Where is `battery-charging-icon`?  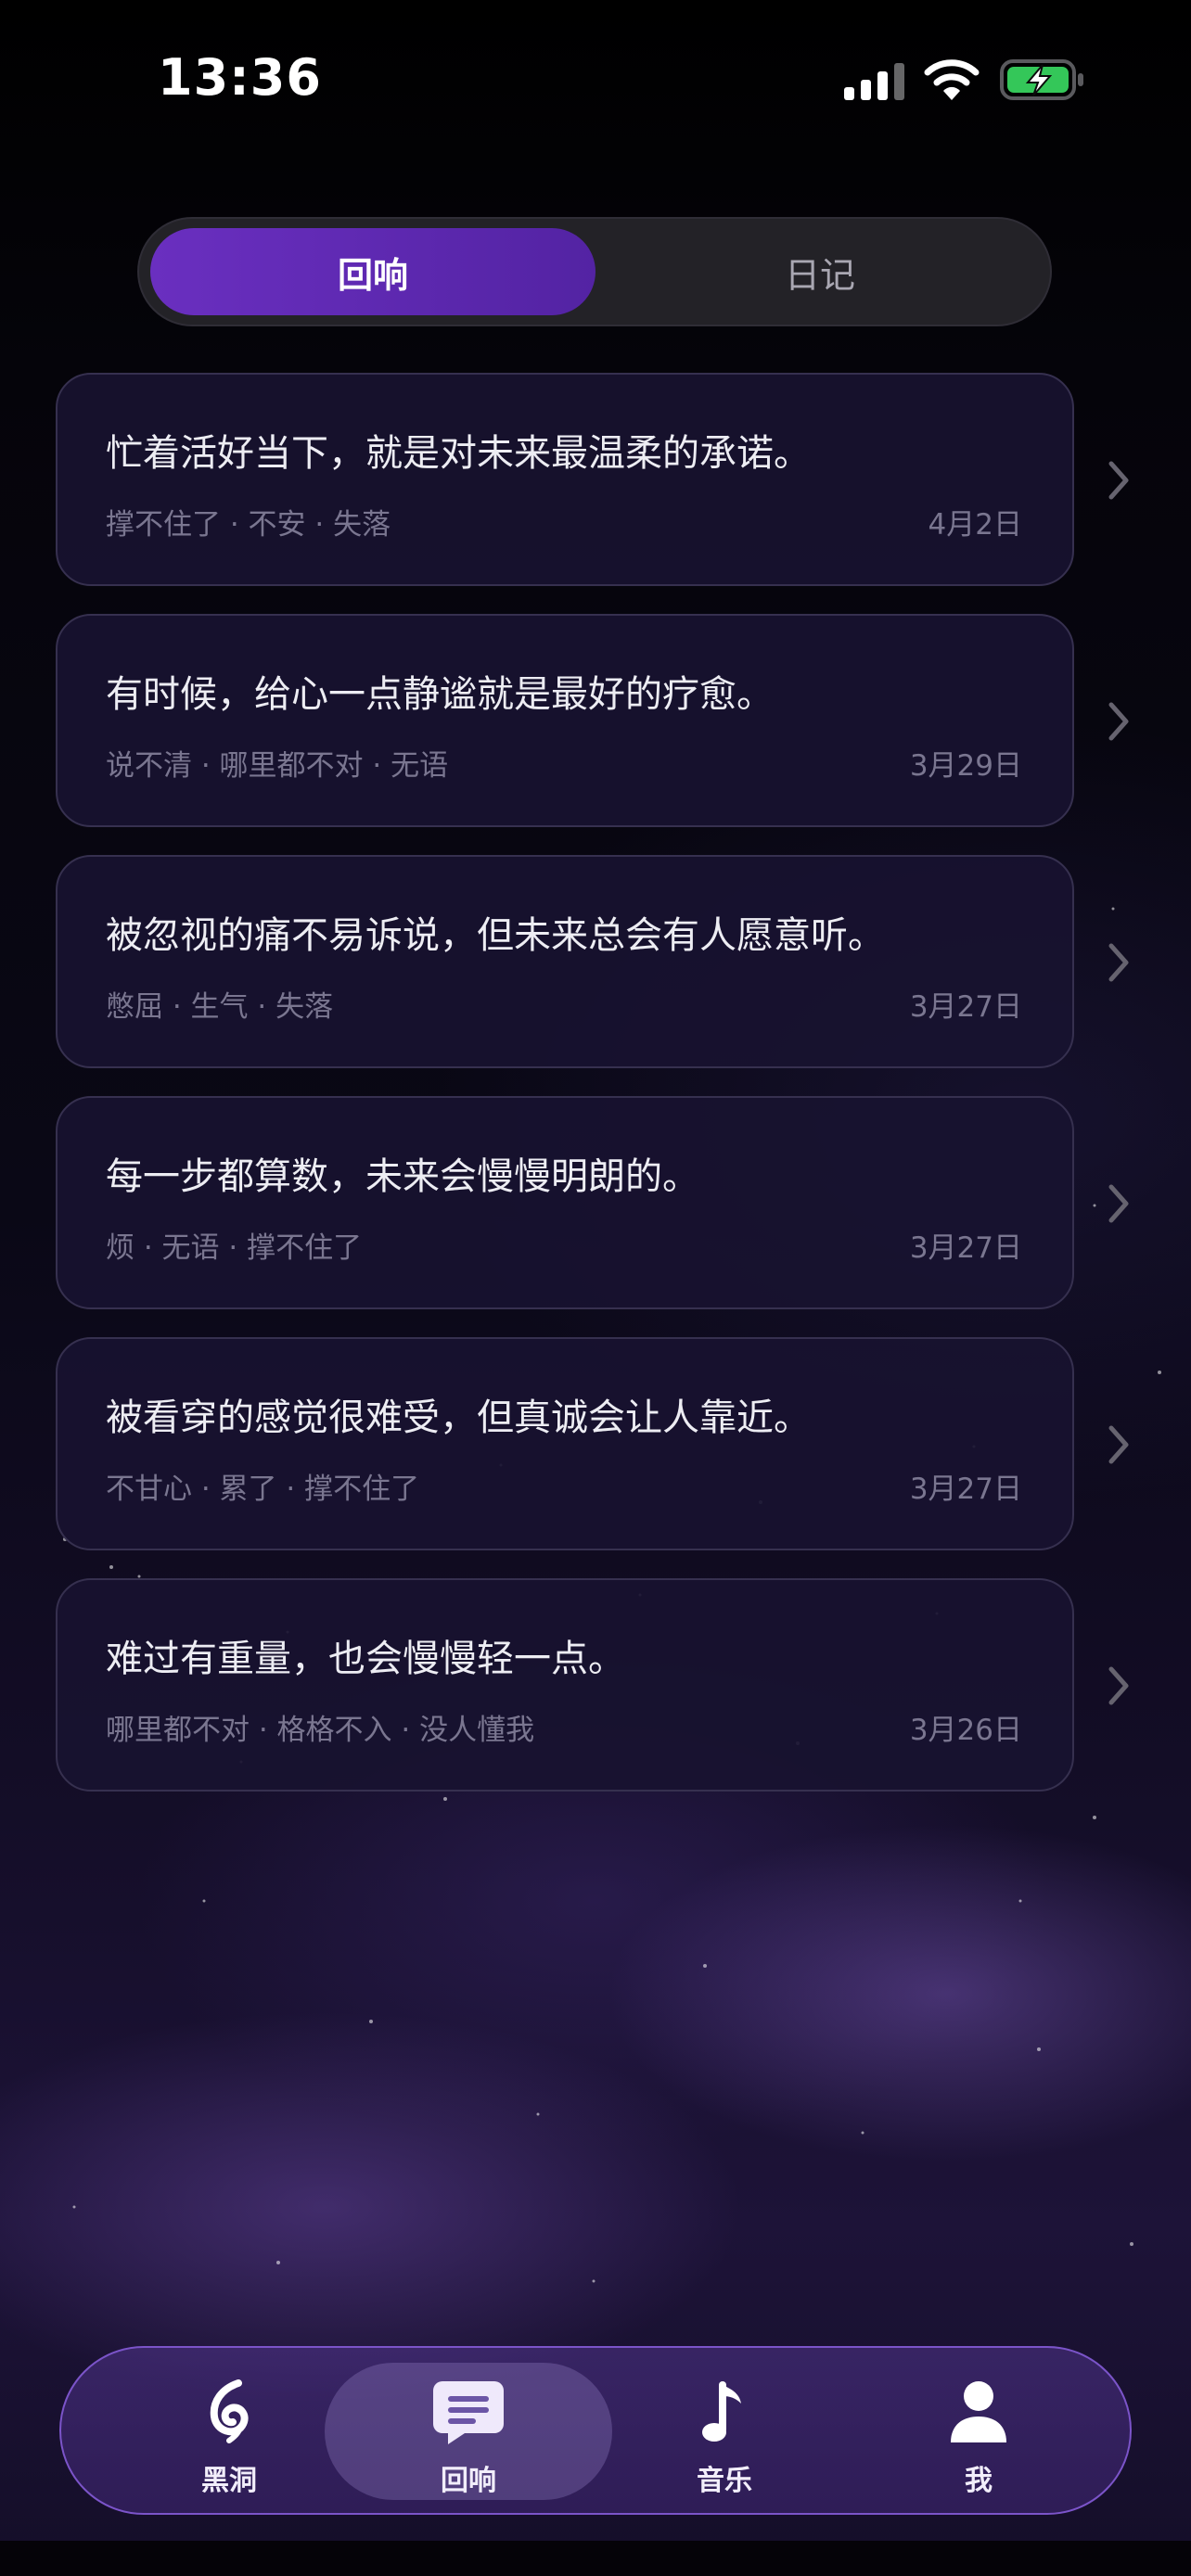 battery-charging-icon is located at coordinates (1041, 79).